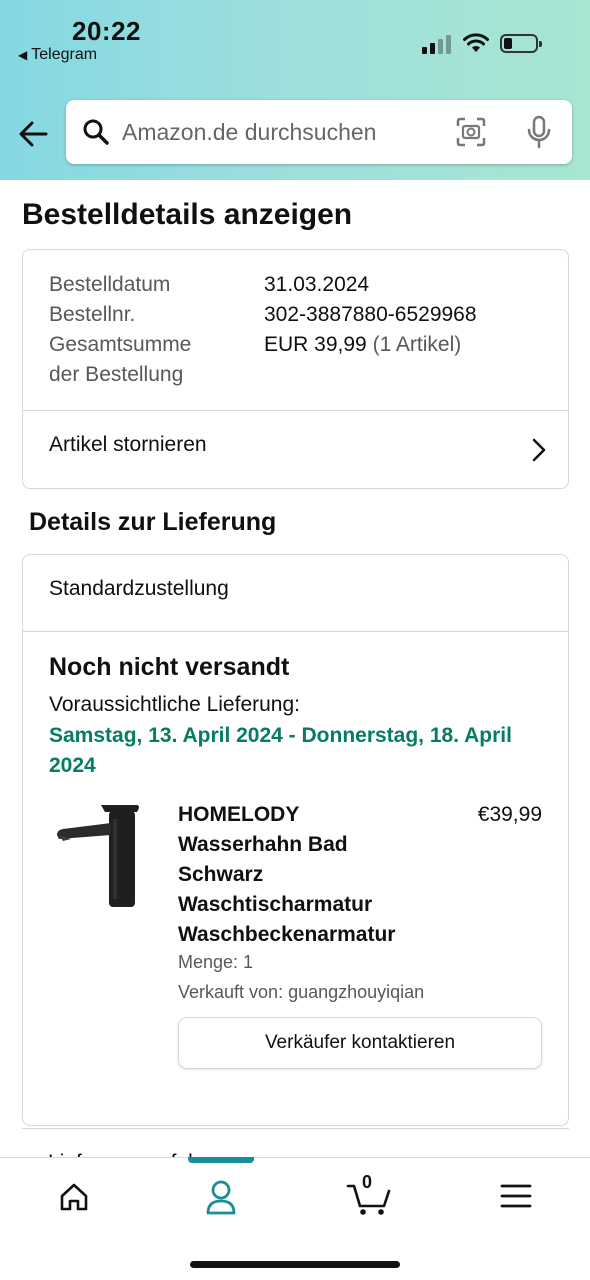 The width and height of the screenshot is (590, 1280). Describe the element at coordinates (509, 814) in the screenshot. I see `product-price: €39,99` at that location.